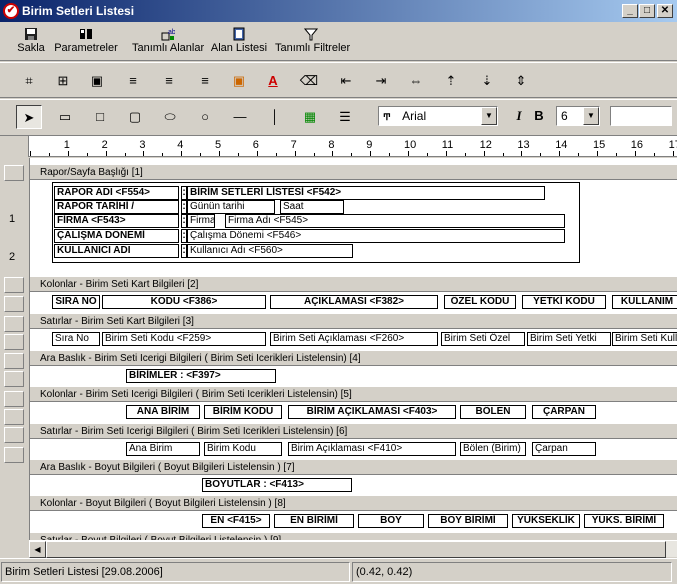  What do you see at coordinates (163, 412) in the screenshot?
I see `report-field: ANA BİRİM` at bounding box center [163, 412].